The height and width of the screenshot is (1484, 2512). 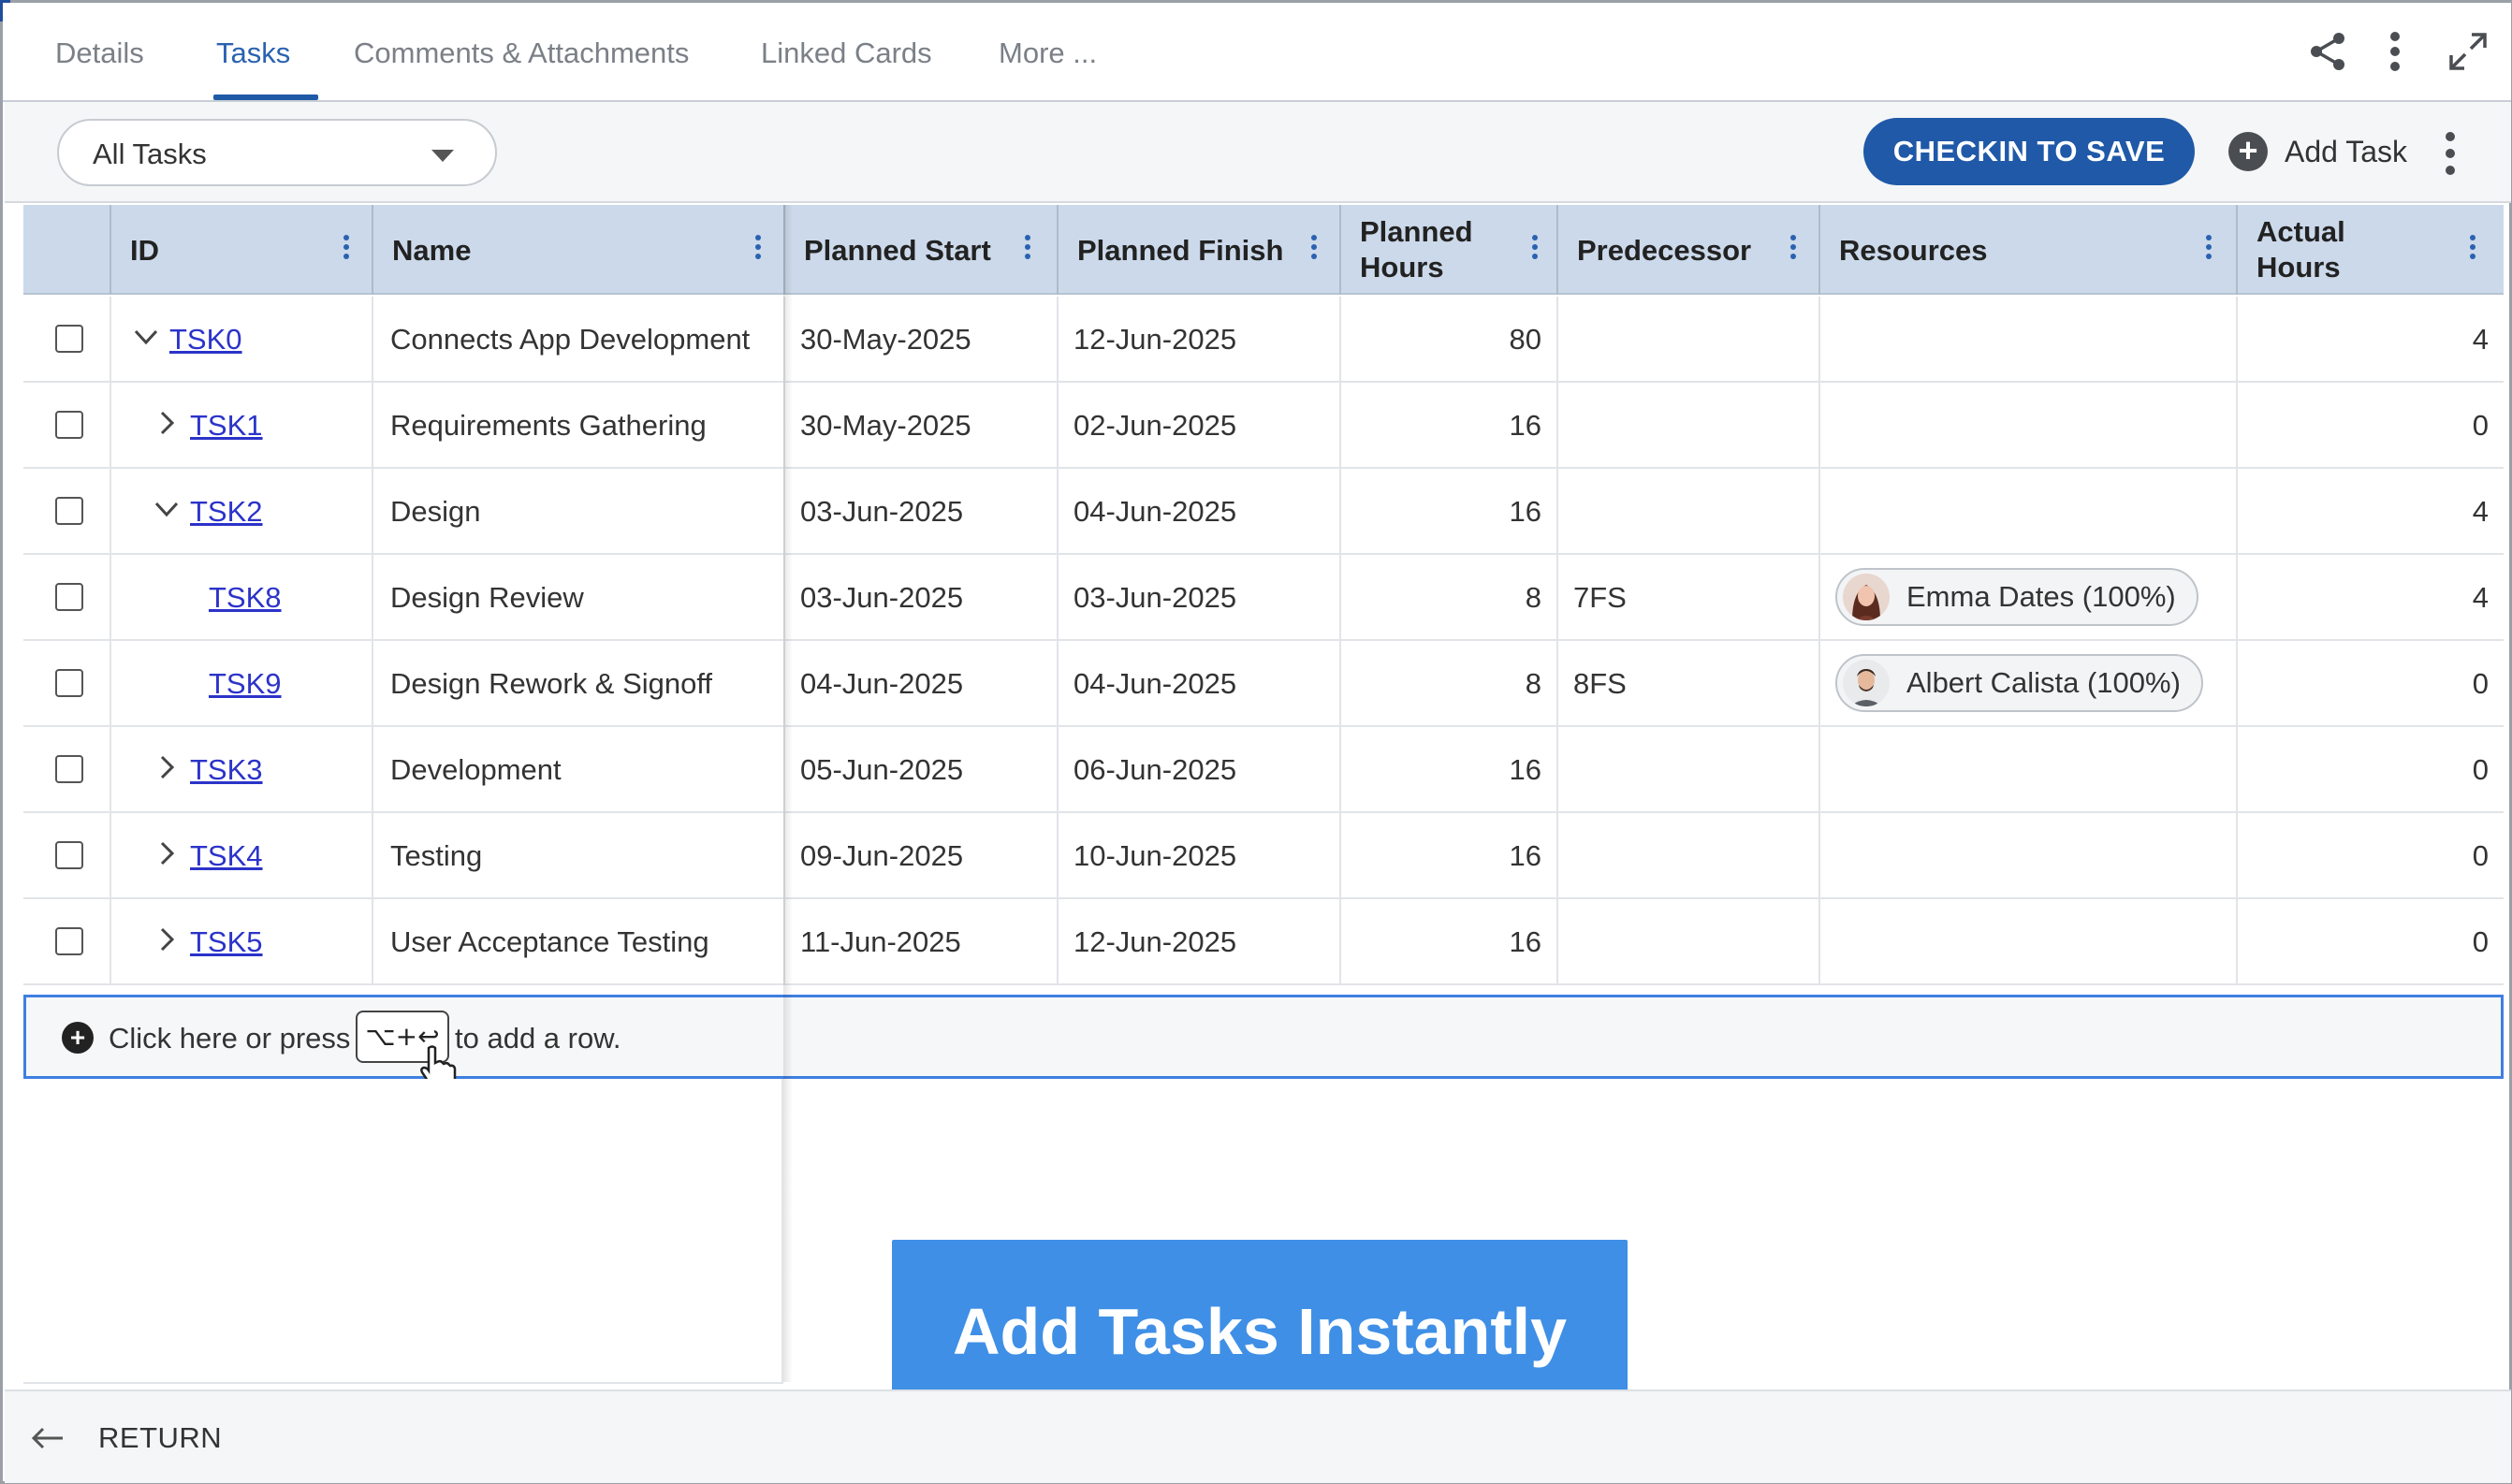 I want to click on cell-id: TSK4, so click(x=242, y=855).